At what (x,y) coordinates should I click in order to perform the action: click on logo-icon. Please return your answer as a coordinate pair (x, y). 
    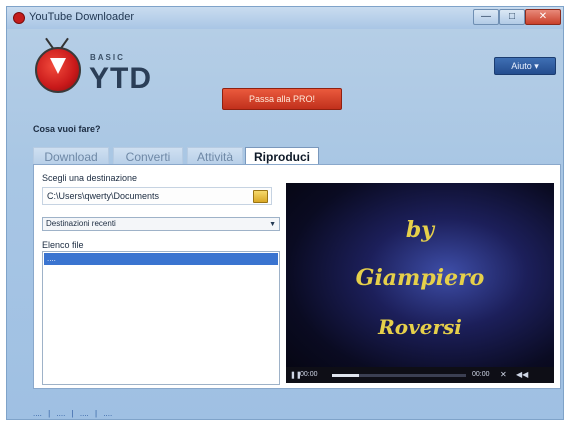
    Looking at the image, I should click on (58, 70).